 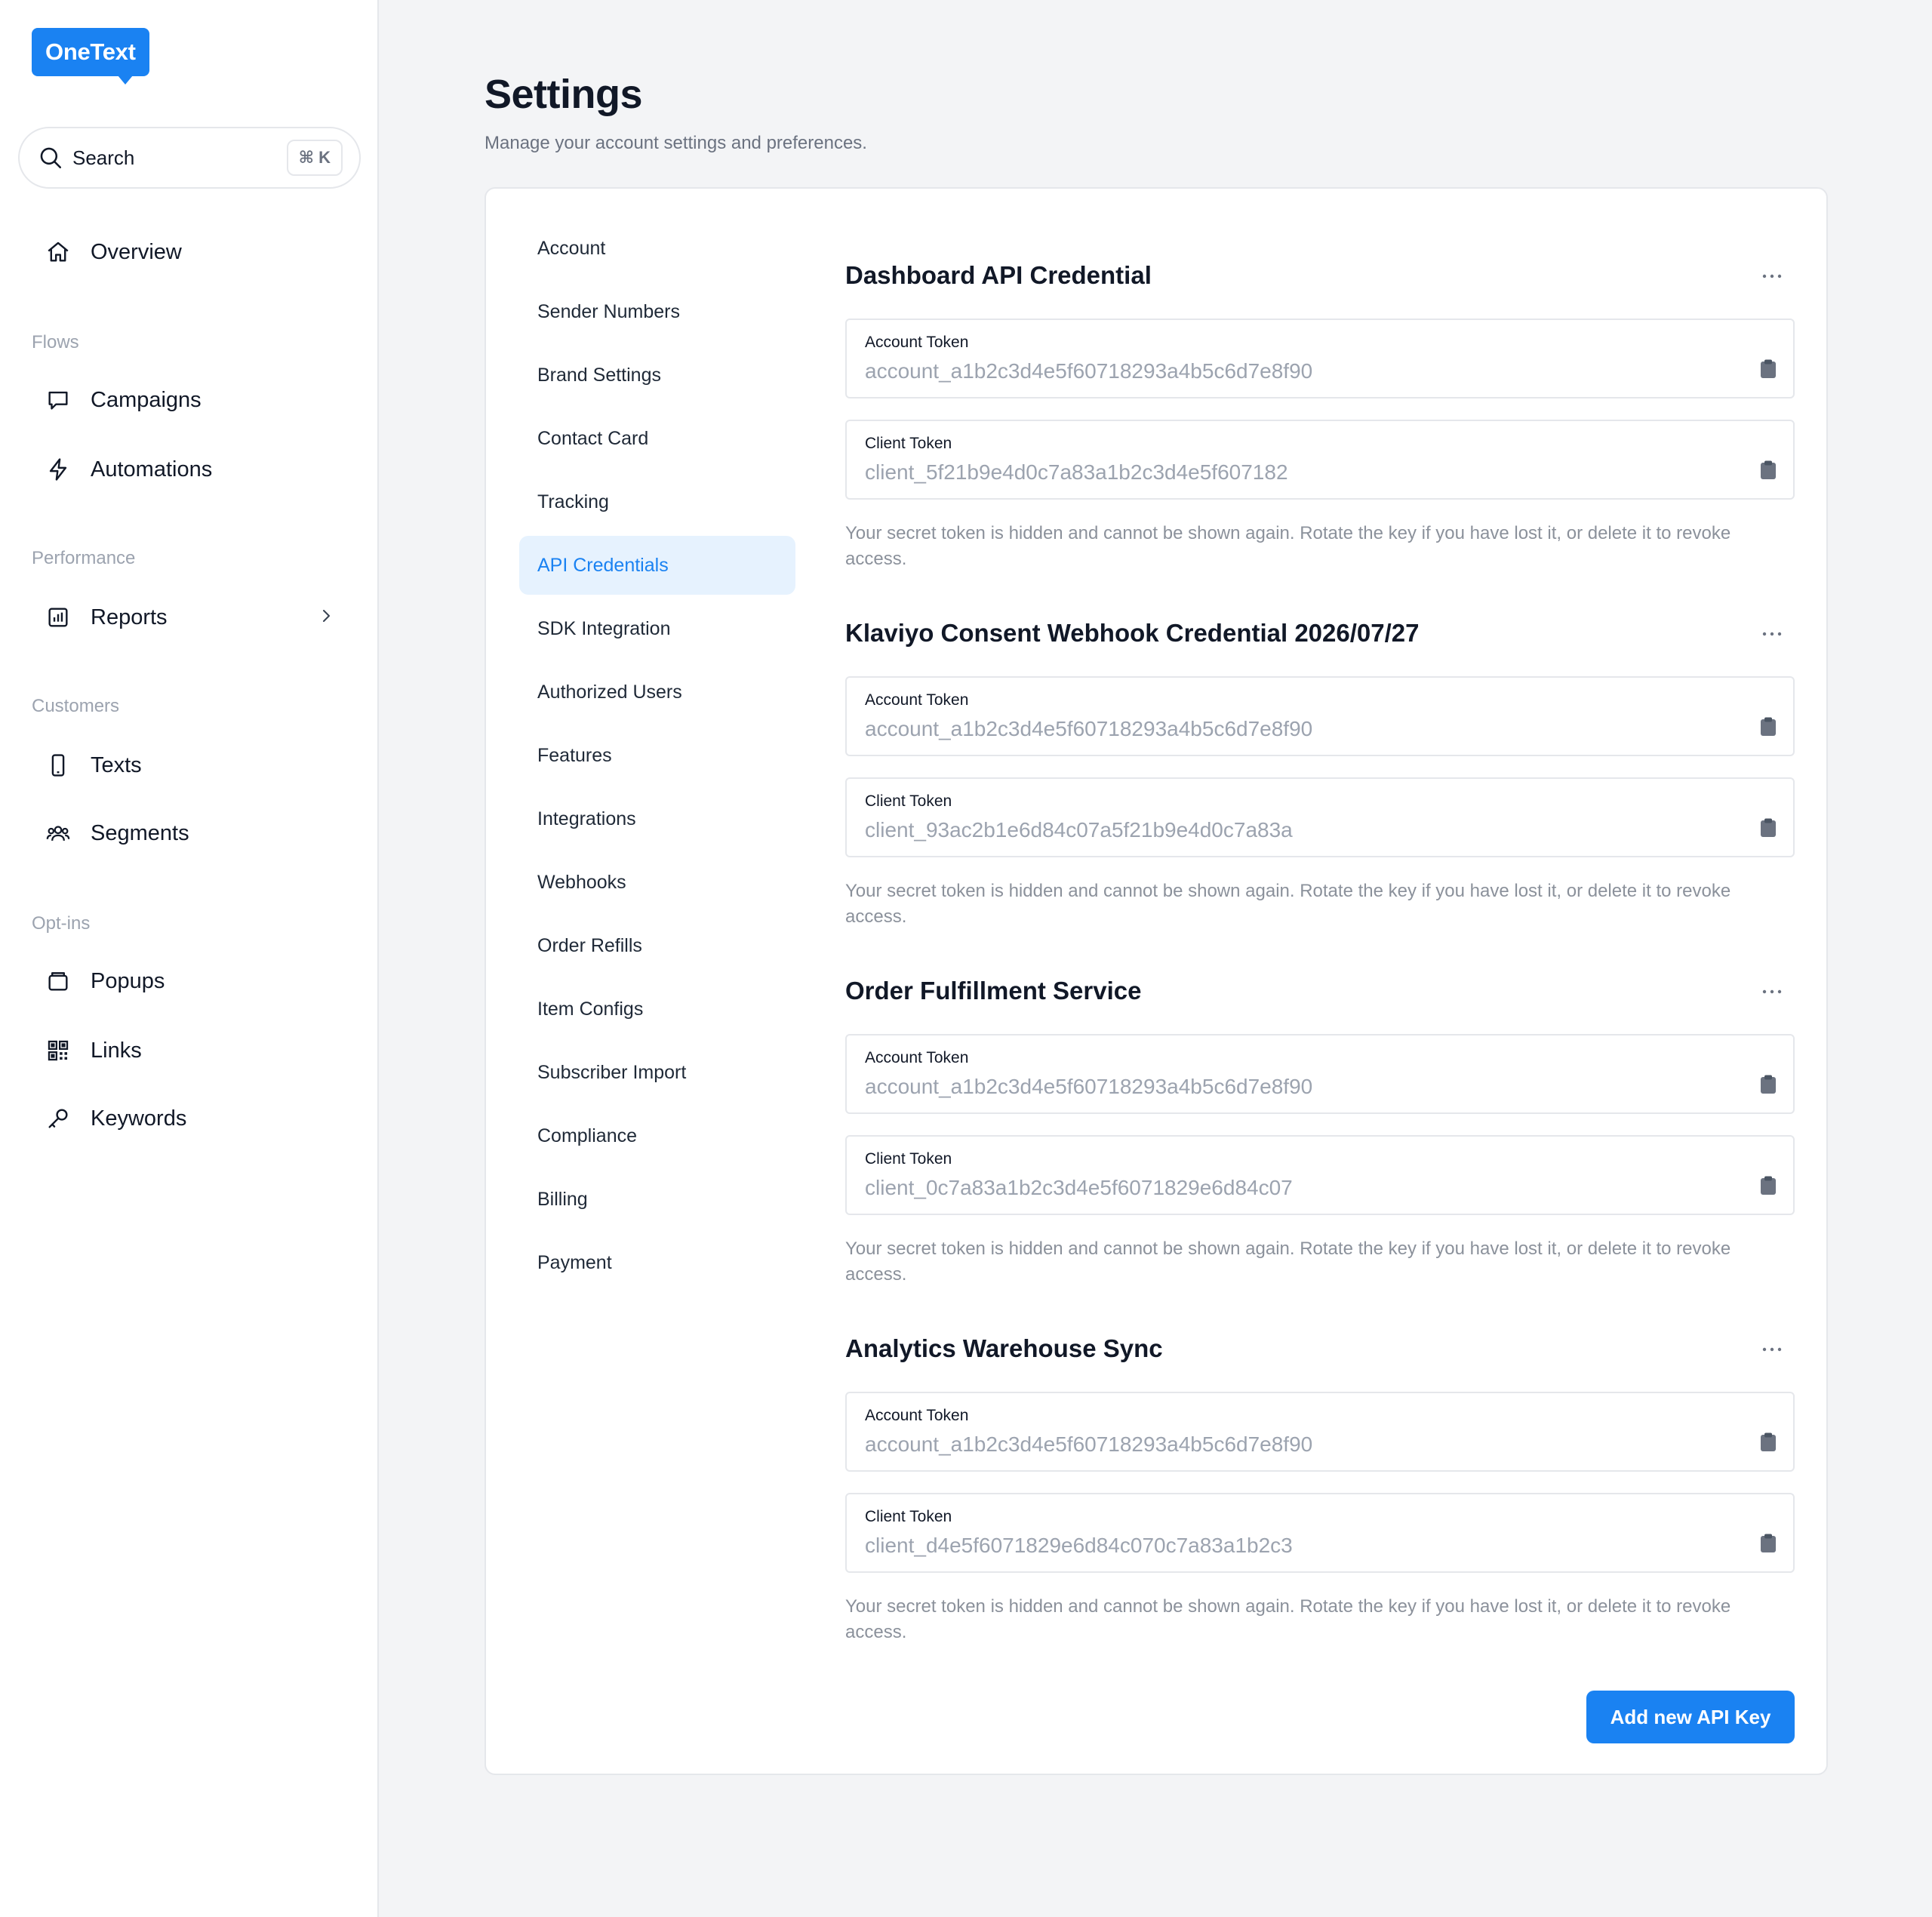 I want to click on settings-nav-order-refills: Order Refills, so click(x=657, y=946).